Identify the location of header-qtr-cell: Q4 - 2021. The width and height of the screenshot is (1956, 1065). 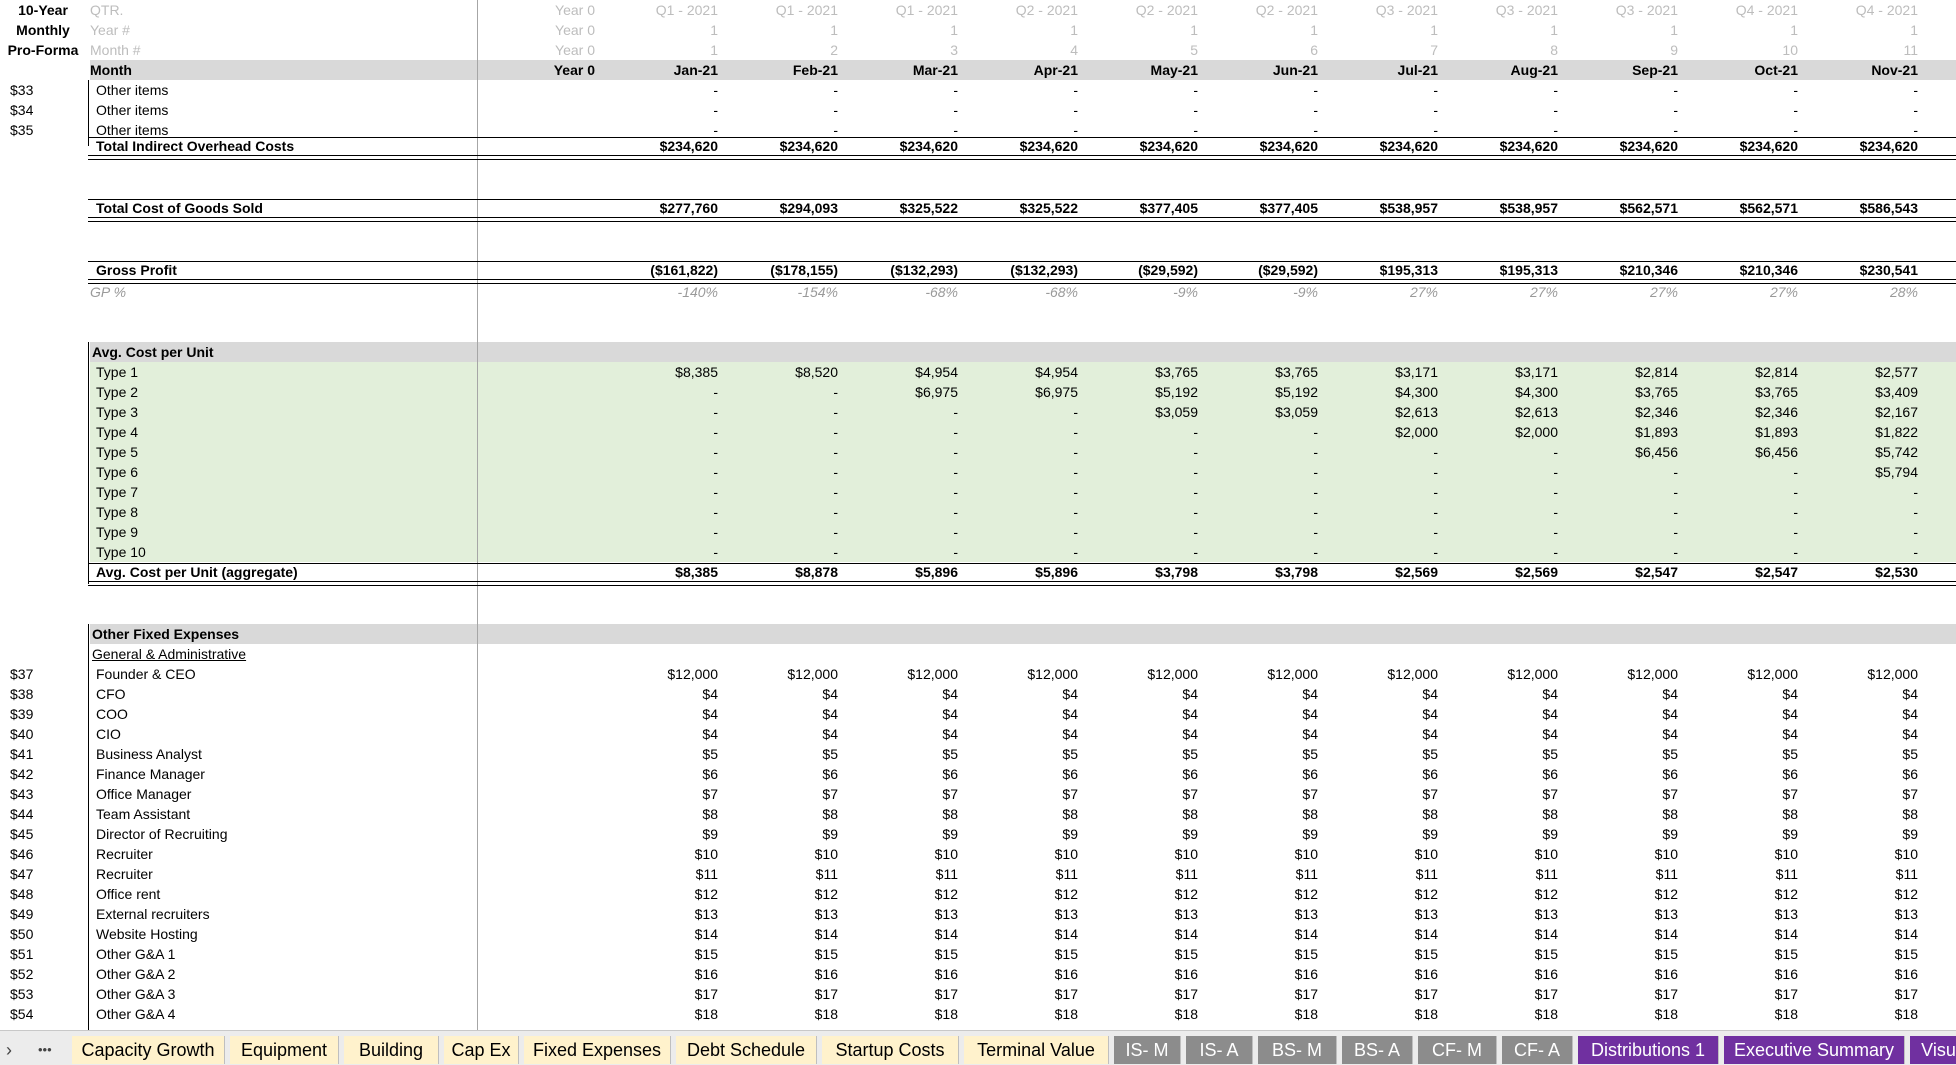
(1863, 10).